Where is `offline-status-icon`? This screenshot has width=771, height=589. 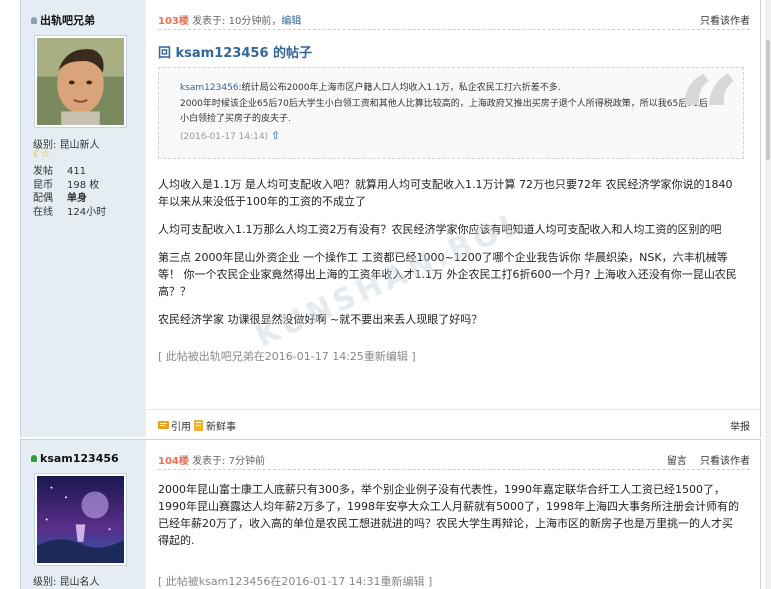
offline-status-icon is located at coordinates (34, 20).